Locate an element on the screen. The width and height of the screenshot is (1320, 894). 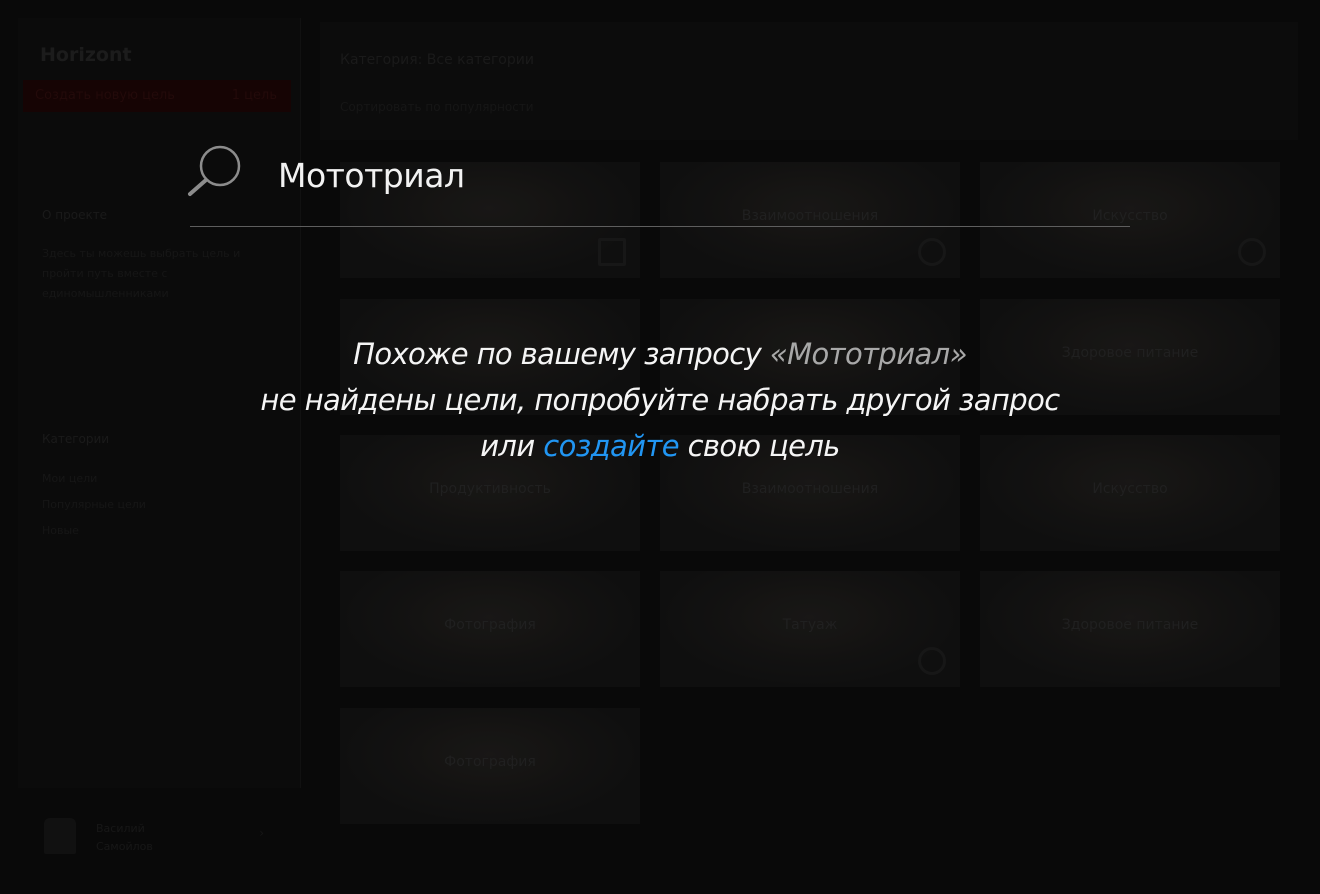
search-icon is located at coordinates (214, 170).